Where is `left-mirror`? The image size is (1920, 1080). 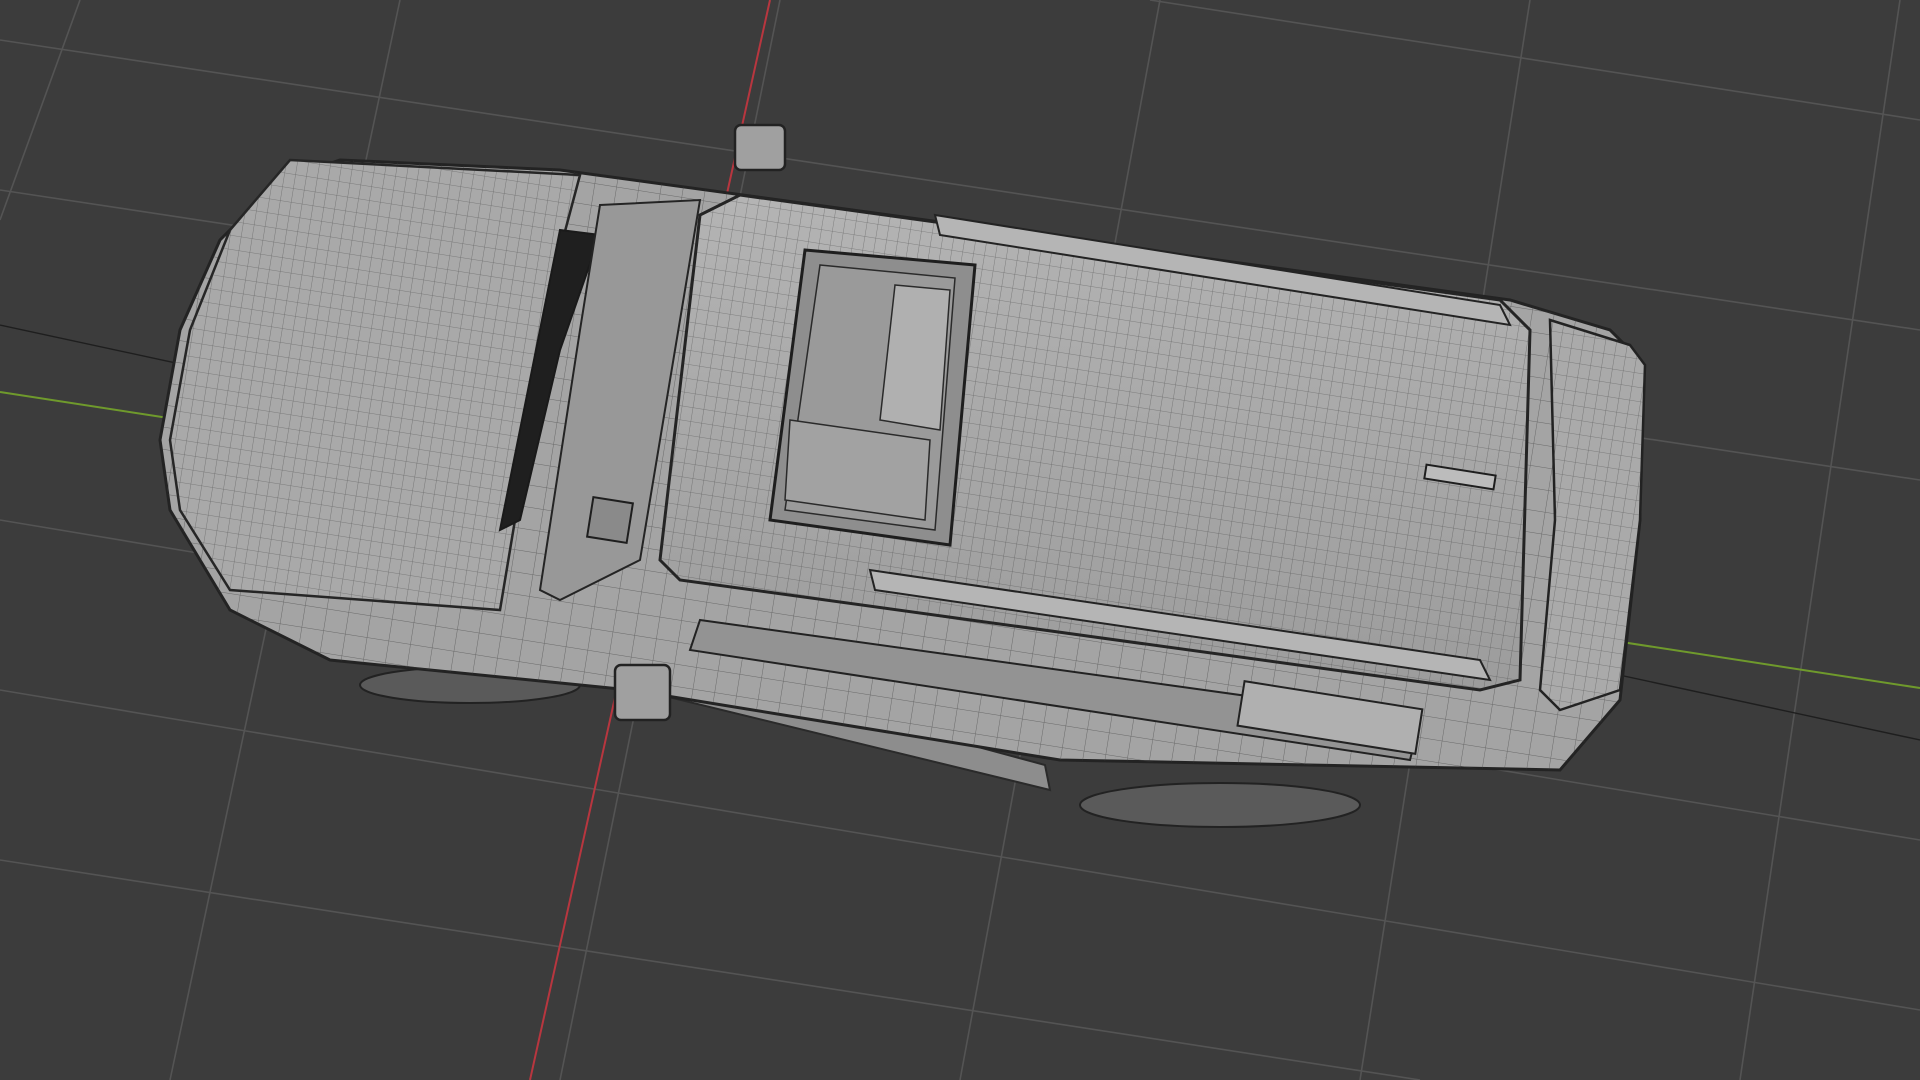 left-mirror is located at coordinates (760, 147).